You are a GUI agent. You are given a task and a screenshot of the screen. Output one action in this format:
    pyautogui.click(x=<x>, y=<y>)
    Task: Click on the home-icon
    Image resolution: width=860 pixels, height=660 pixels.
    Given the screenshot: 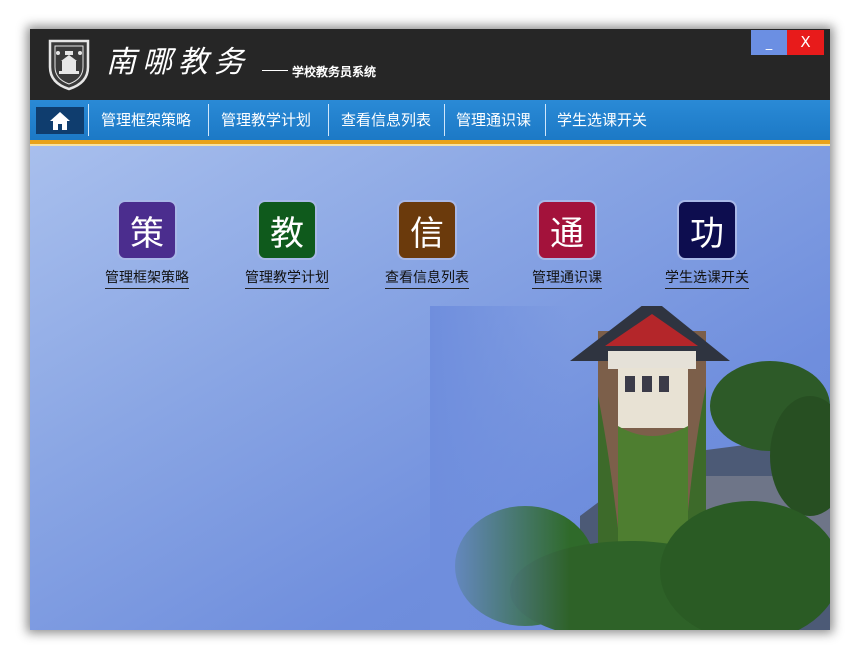 What is the action you would take?
    pyautogui.click(x=60, y=120)
    